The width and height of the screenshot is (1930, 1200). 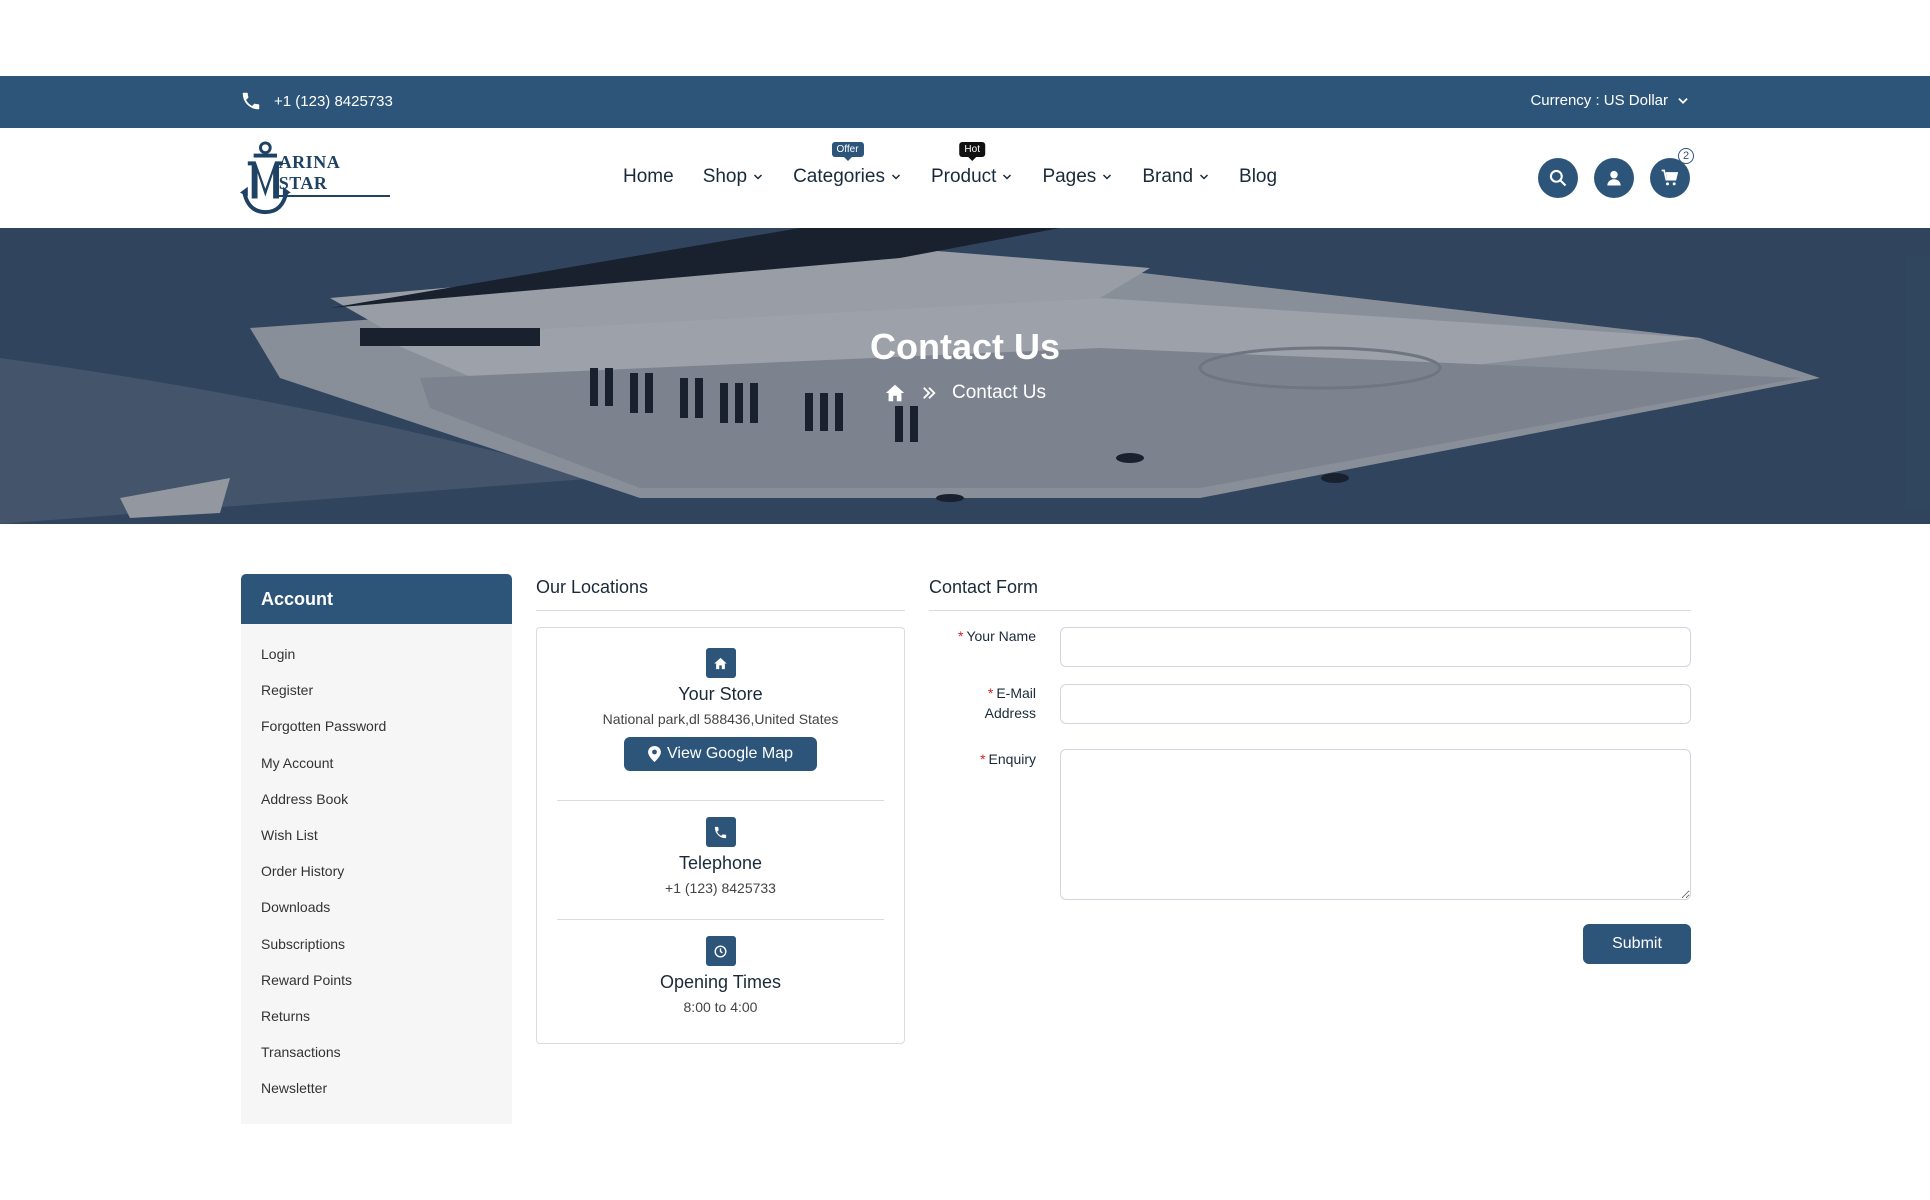 I want to click on name-input, so click(x=1375, y=647).